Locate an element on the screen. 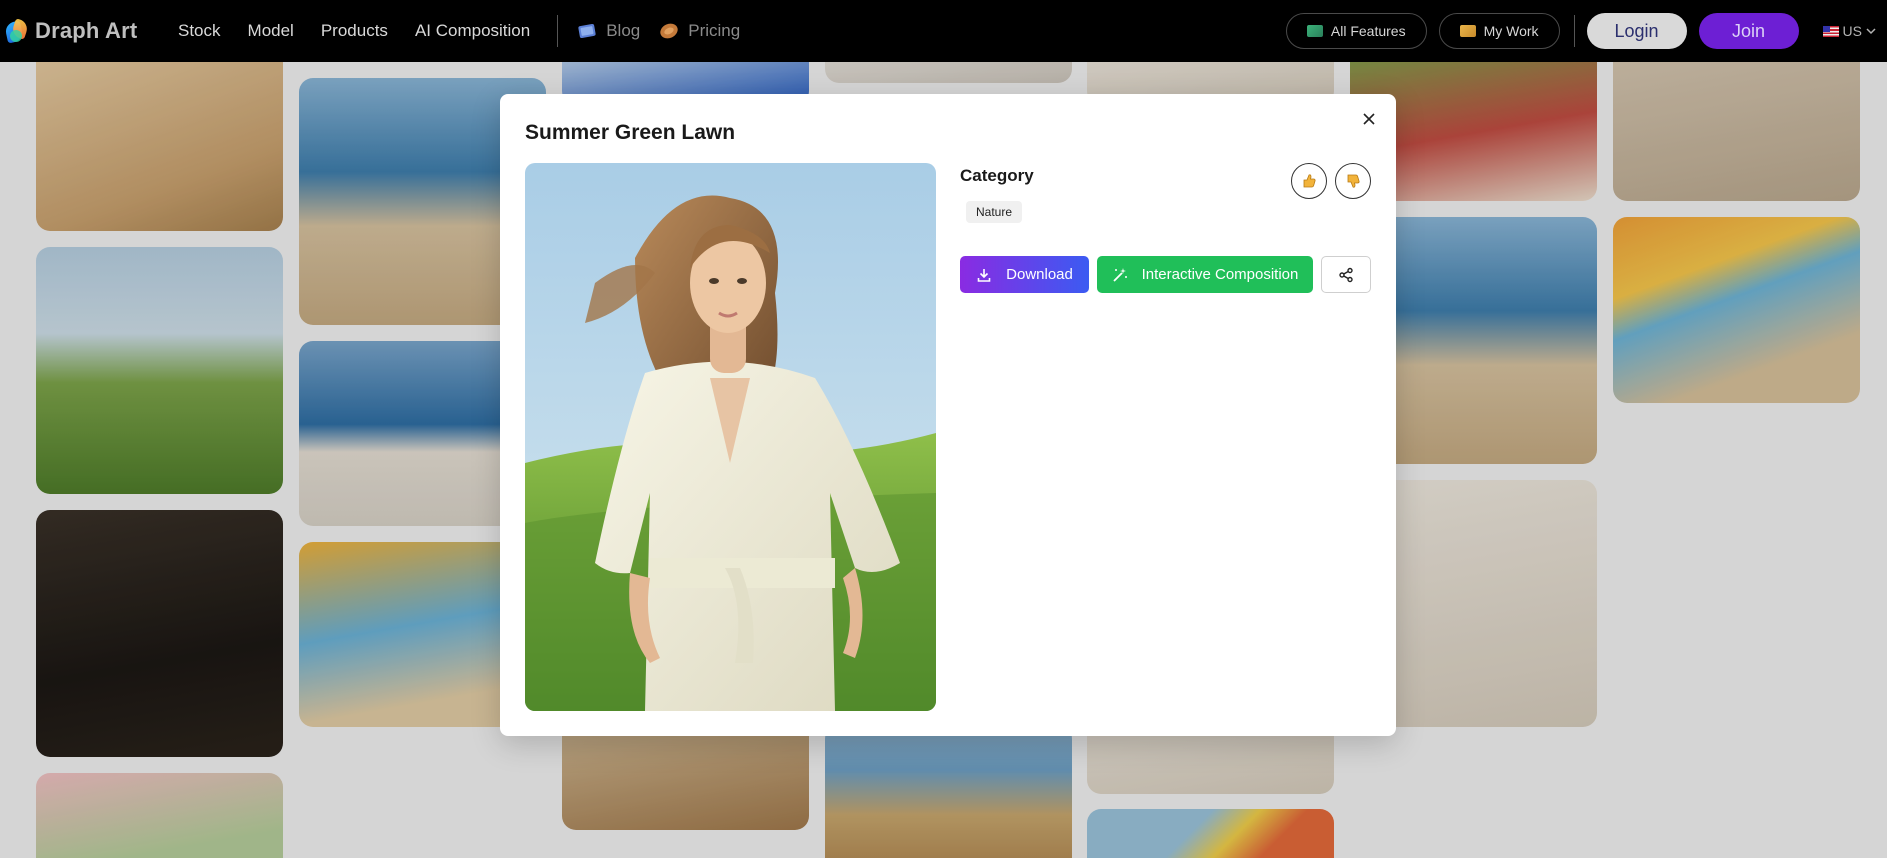  close-button is located at coordinates (1369, 119).